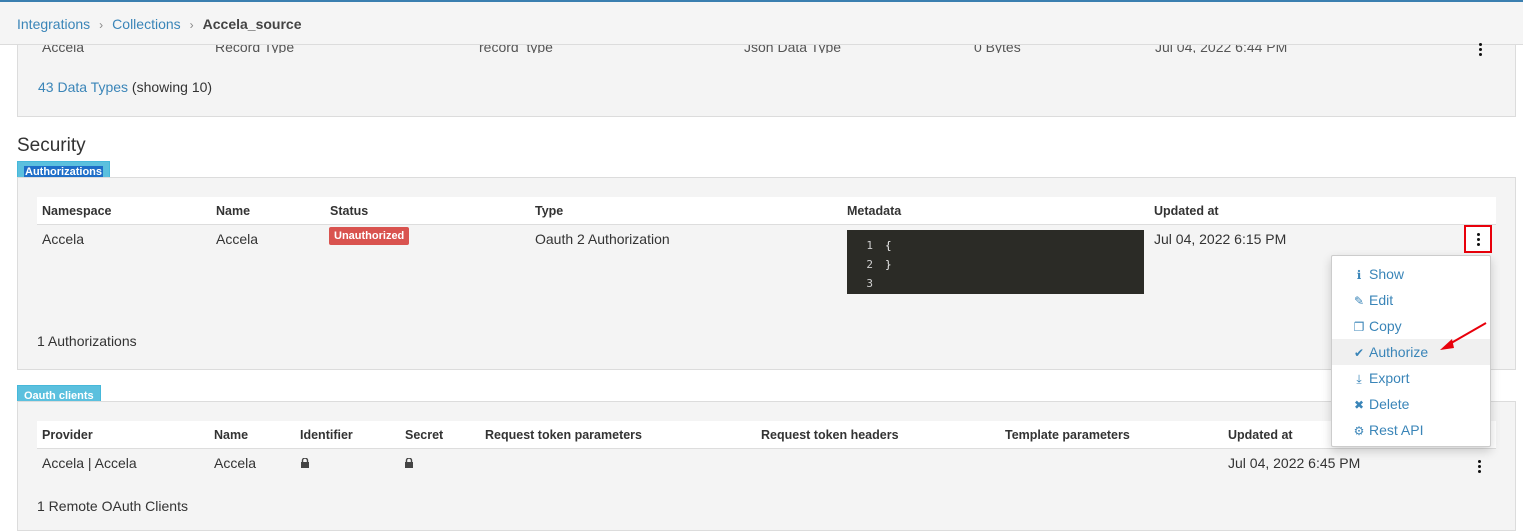 This screenshot has height=531, width=1523. What do you see at coordinates (1220, 239) in the screenshot?
I see `cell-updated-at: Jul 04, 2022 6:15 PM` at bounding box center [1220, 239].